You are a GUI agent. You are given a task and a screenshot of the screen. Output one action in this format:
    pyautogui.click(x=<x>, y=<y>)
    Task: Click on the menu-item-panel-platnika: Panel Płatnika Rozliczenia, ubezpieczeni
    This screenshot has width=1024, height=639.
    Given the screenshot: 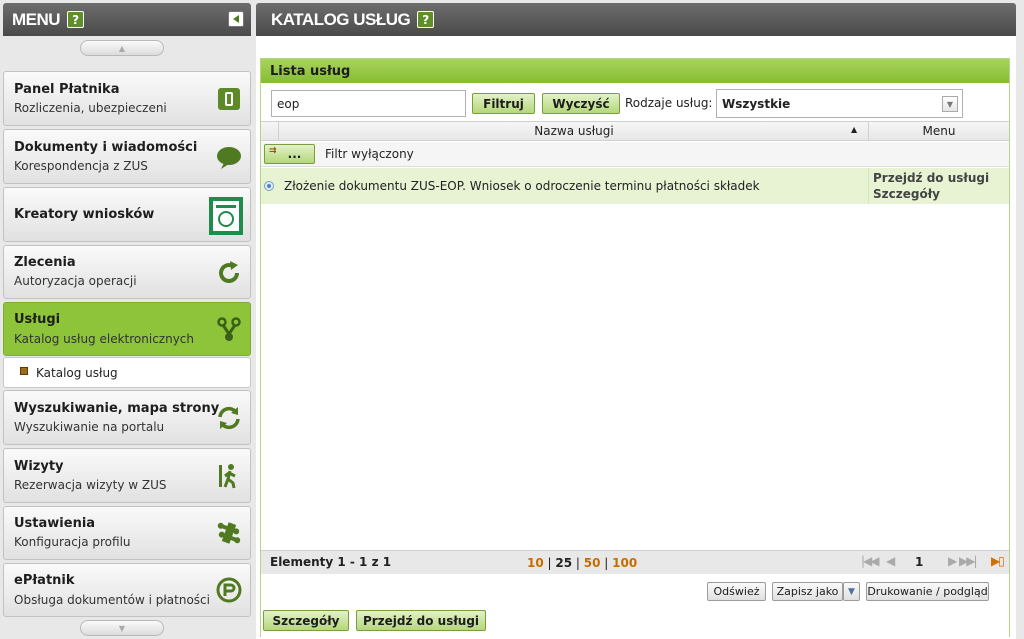 What is the action you would take?
    pyautogui.click(x=127, y=98)
    